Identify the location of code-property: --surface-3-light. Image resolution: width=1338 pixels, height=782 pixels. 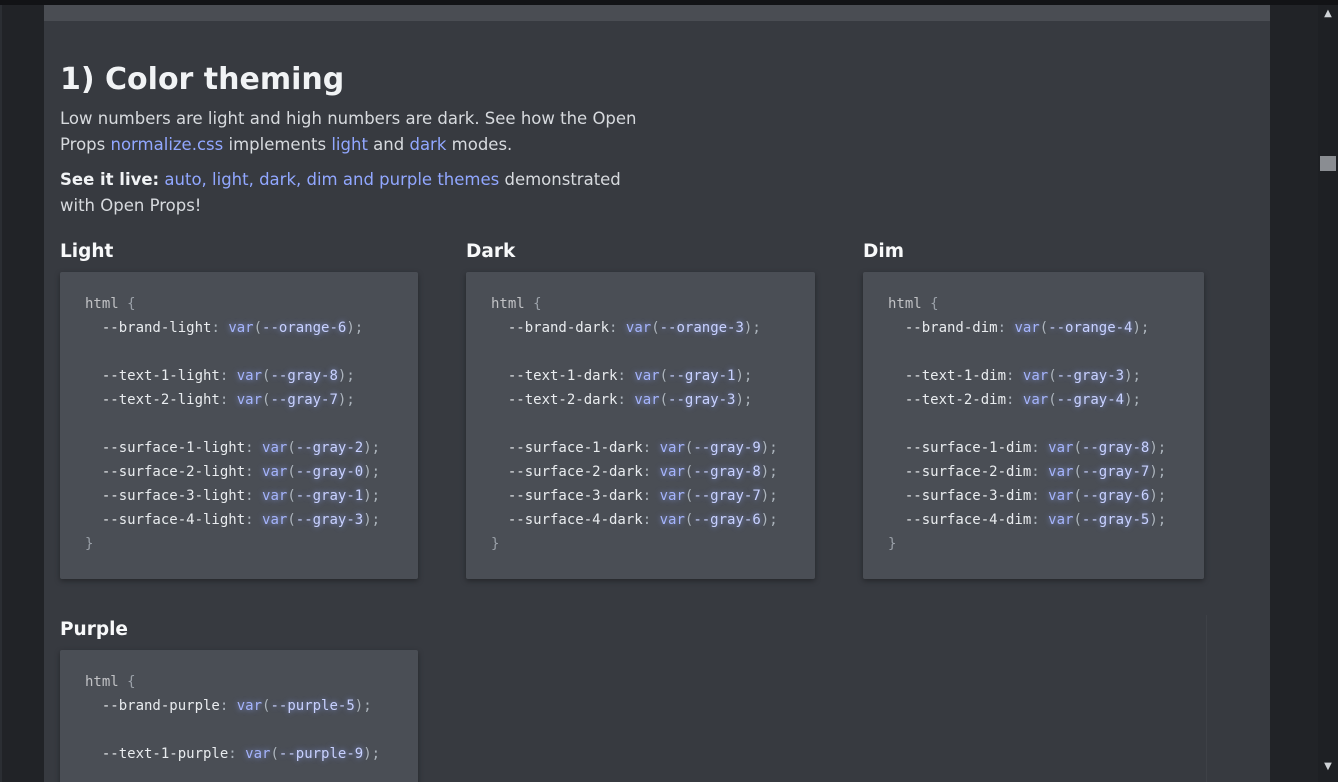
(173, 496).